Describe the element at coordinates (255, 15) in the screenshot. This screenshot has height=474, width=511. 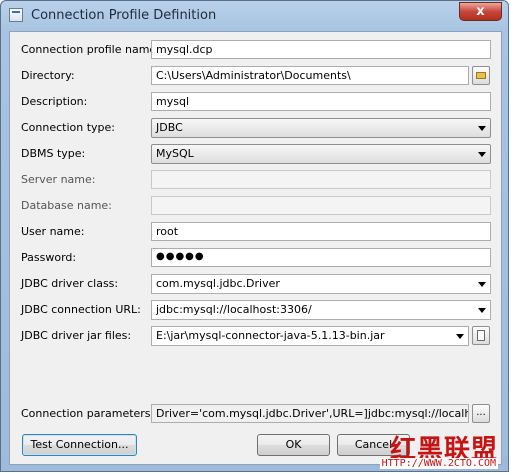
I see `title-bar: Connection Profile Definition x` at that location.